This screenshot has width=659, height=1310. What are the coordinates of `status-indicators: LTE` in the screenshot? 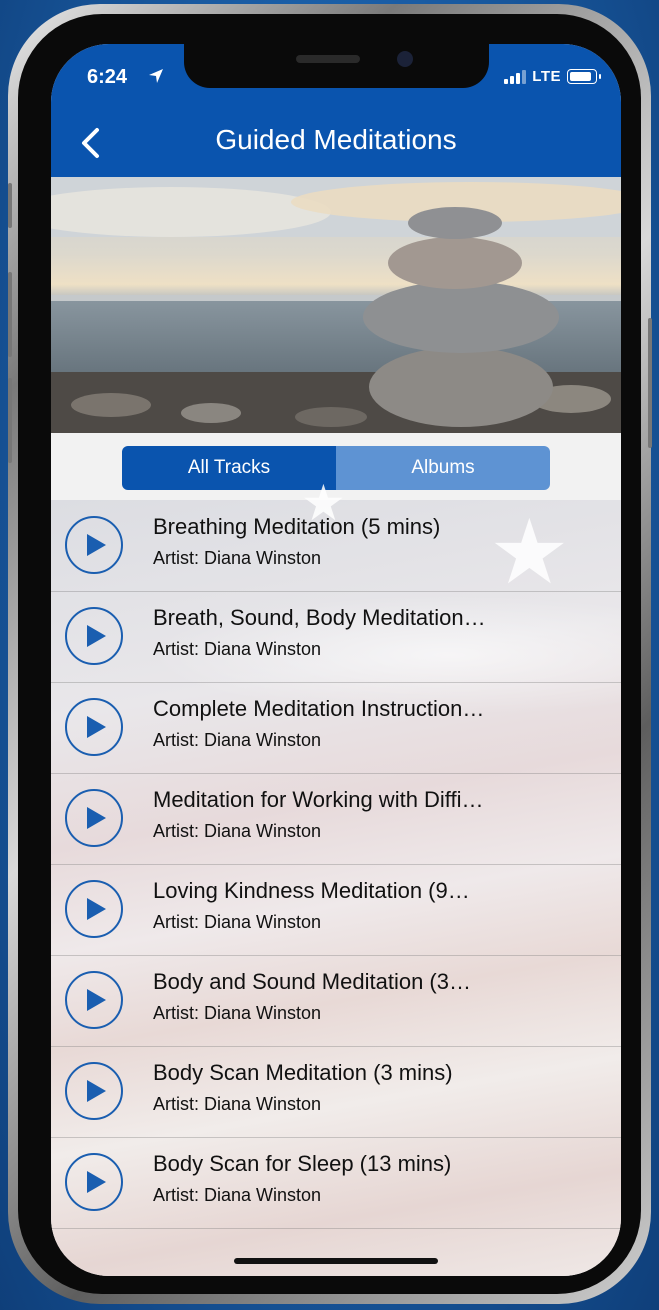 It's located at (552, 76).